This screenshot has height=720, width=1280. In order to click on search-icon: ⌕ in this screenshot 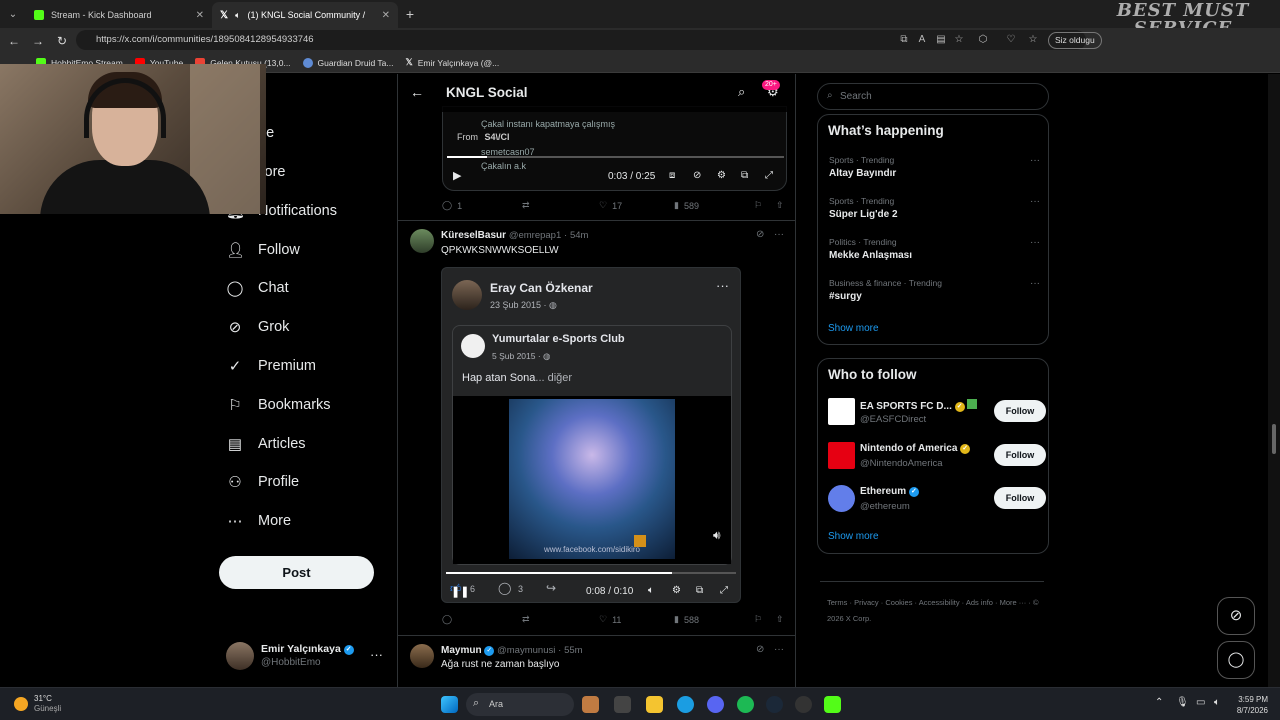, I will do `click(741, 92)`.